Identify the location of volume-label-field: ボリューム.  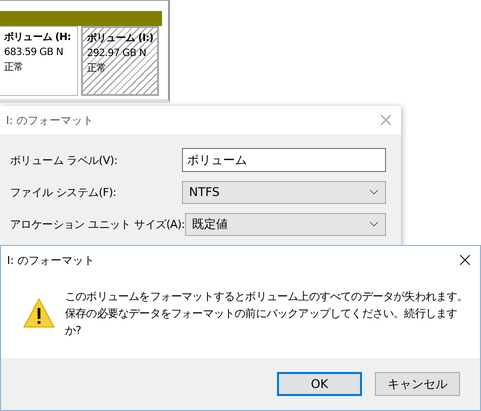
(284, 160).